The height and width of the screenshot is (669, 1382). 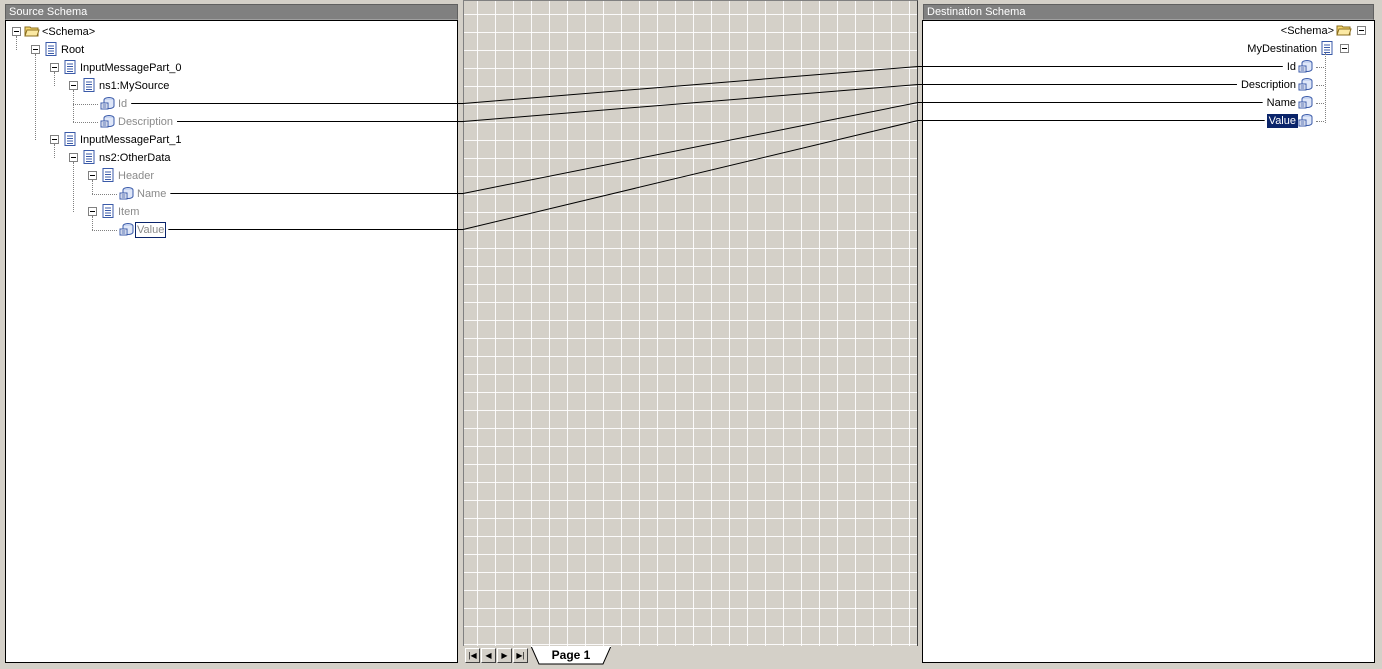 I want to click on destination-node-mydestination: MyDestination, so click(x=1290, y=49).